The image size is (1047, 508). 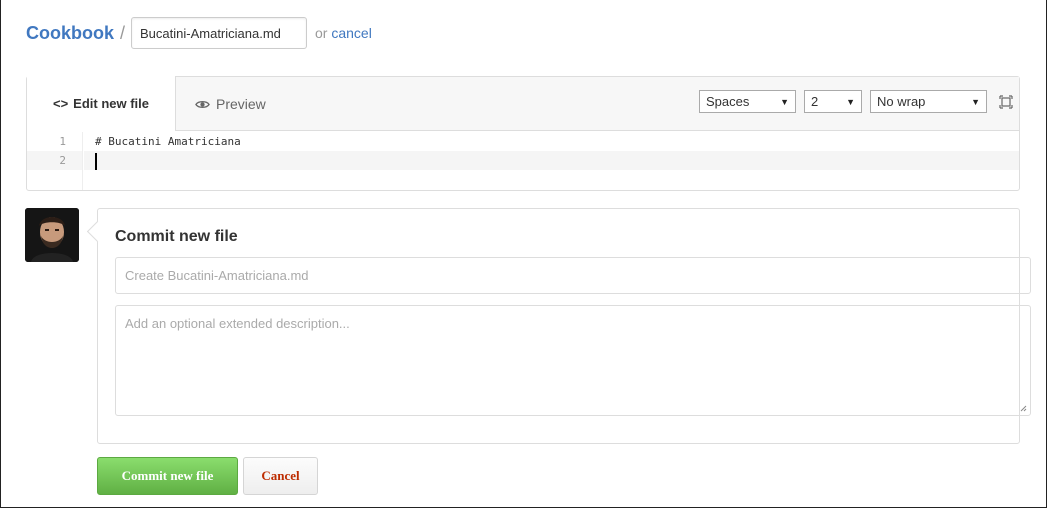 I want to click on editor-options: Spaces ▼ 2 ▼ No wrap ▼, so click(x=857, y=101).